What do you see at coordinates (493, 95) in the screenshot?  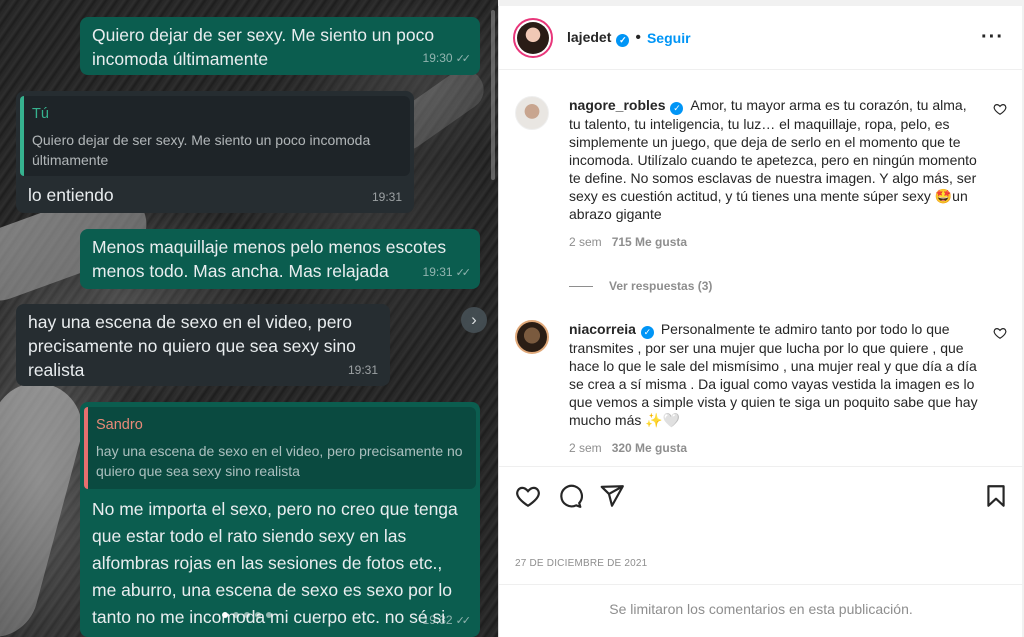 I see `chat-scrollbar` at bounding box center [493, 95].